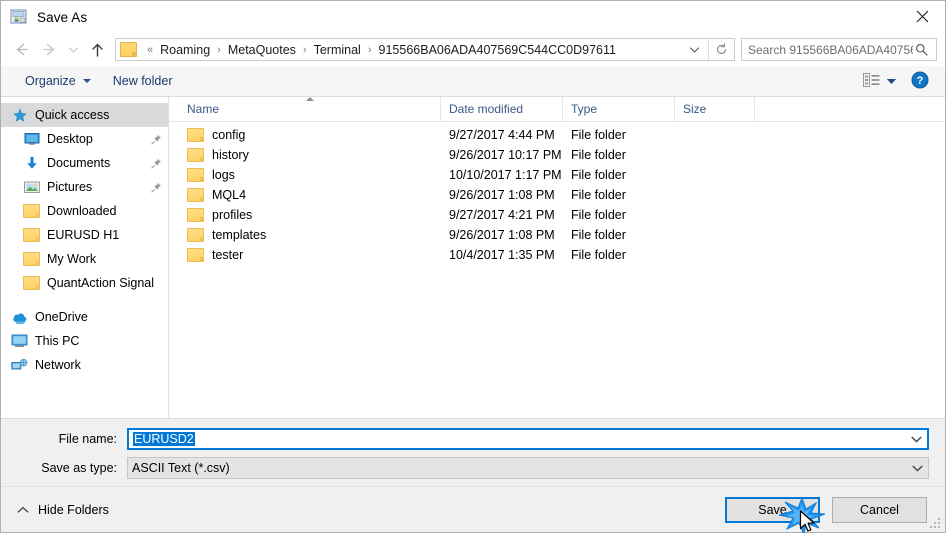  I want to click on table-row: logs 10/10/2017 1:17 PM File folder, so click(557, 175).